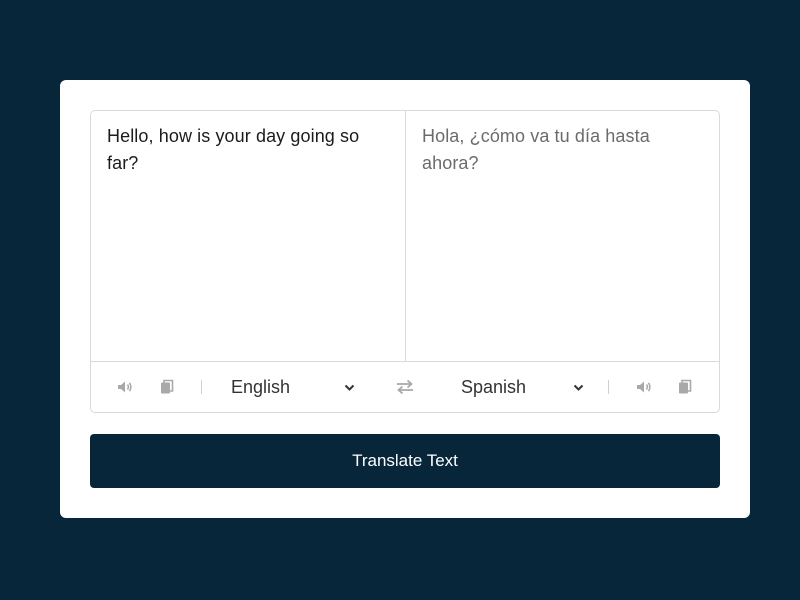 Image resolution: width=800 pixels, height=600 pixels. I want to click on to-chevron-down-icon, so click(578, 387).